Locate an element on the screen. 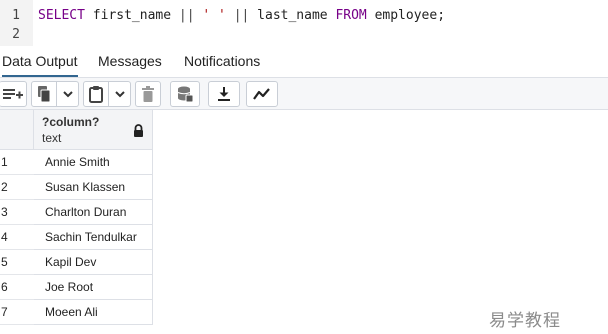  column-type: text is located at coordinates (52, 138).